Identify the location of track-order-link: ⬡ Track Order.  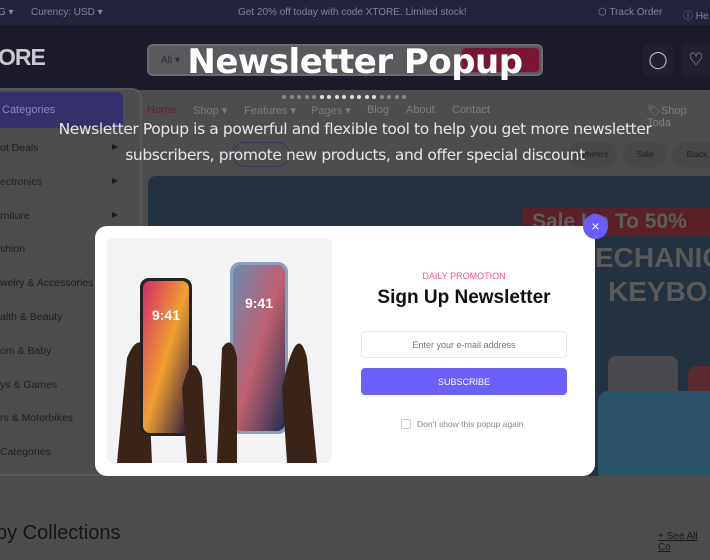
(630, 12).